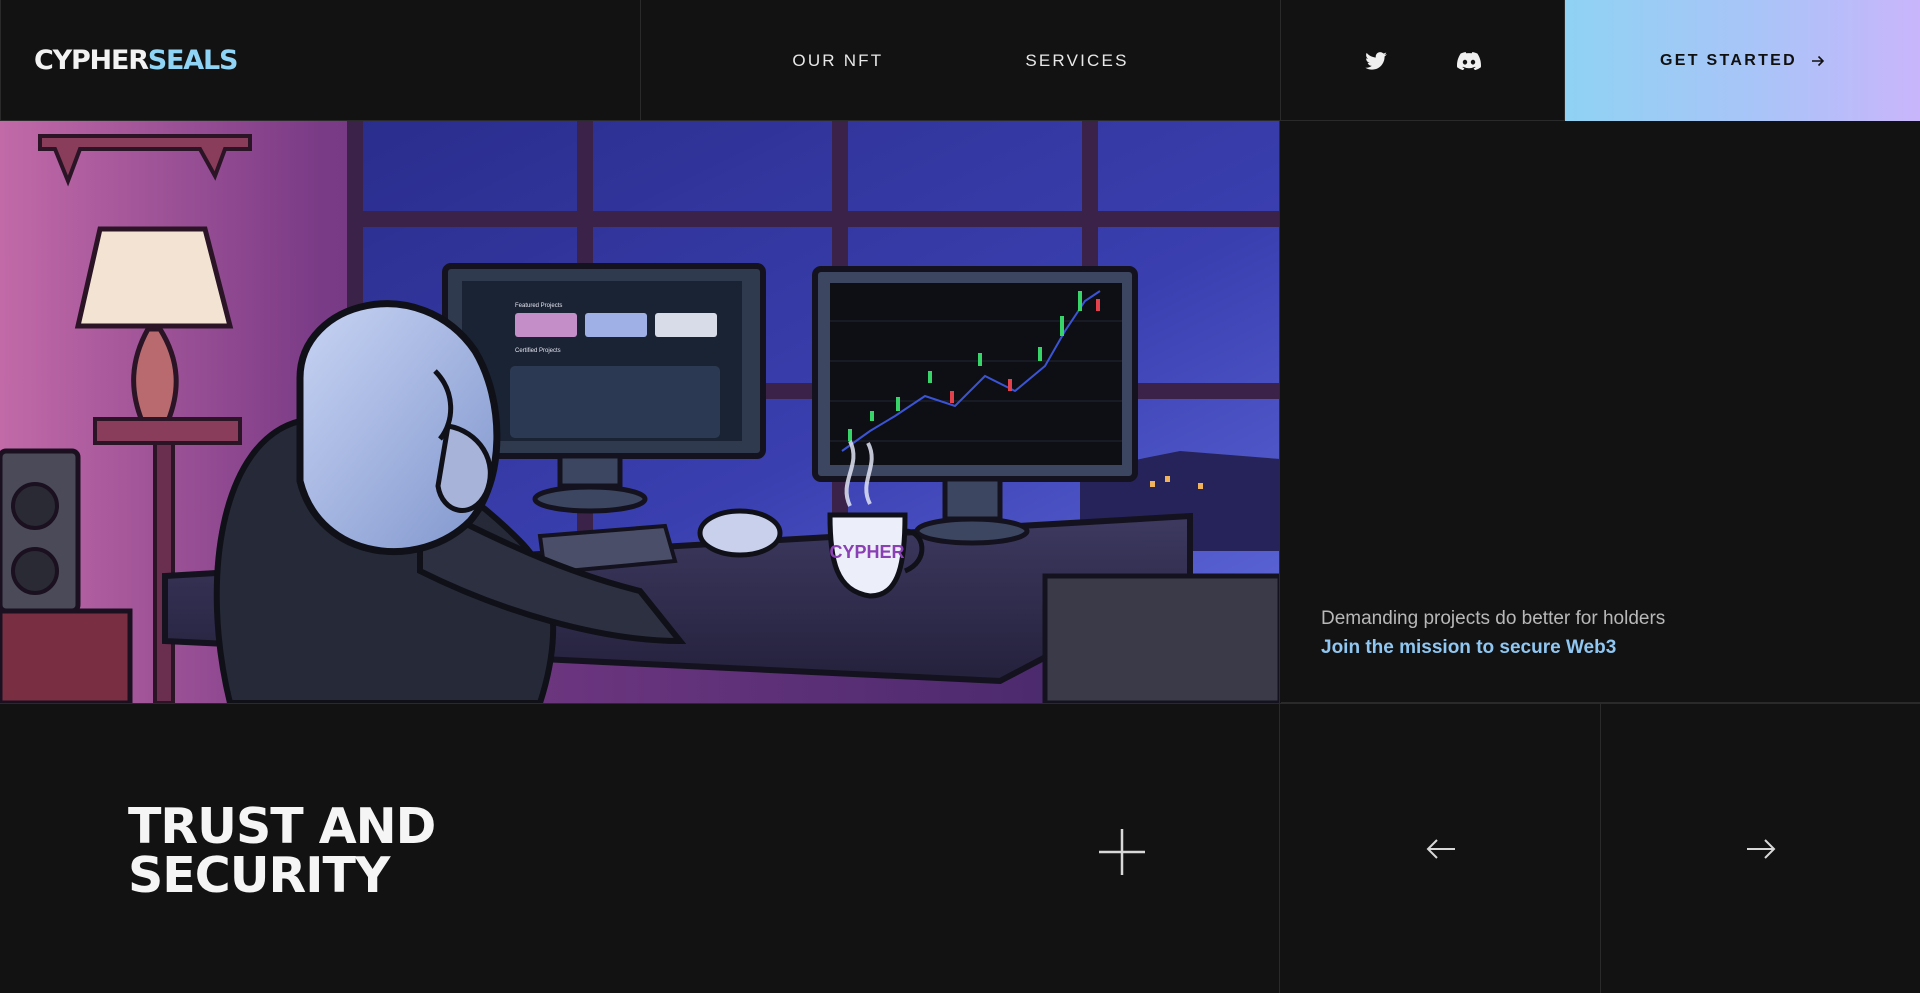 Image resolution: width=1920 pixels, height=993 pixels. I want to click on monitor-heading-featured: Featured Projects, so click(538, 306).